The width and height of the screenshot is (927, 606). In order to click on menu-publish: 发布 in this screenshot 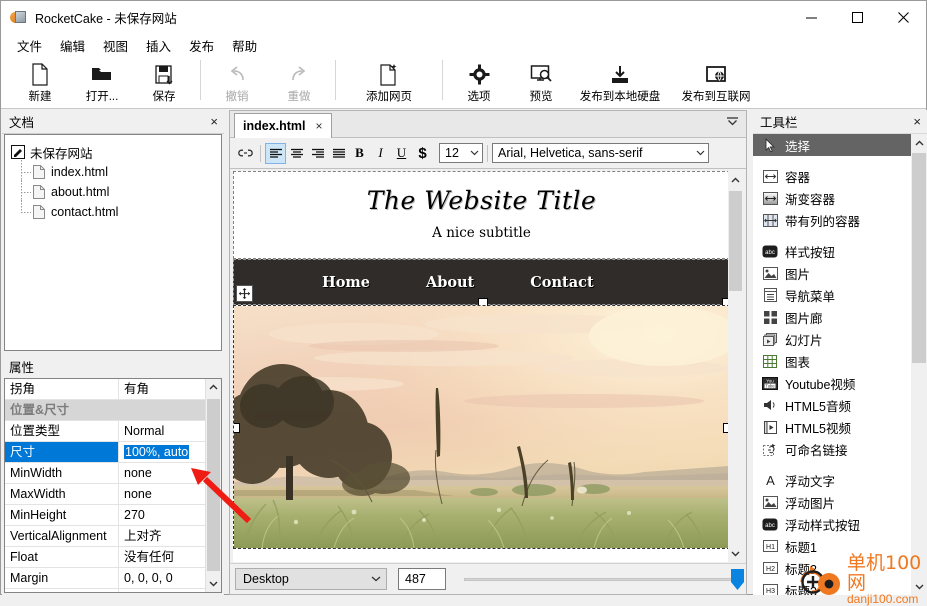, I will do `click(201, 45)`.